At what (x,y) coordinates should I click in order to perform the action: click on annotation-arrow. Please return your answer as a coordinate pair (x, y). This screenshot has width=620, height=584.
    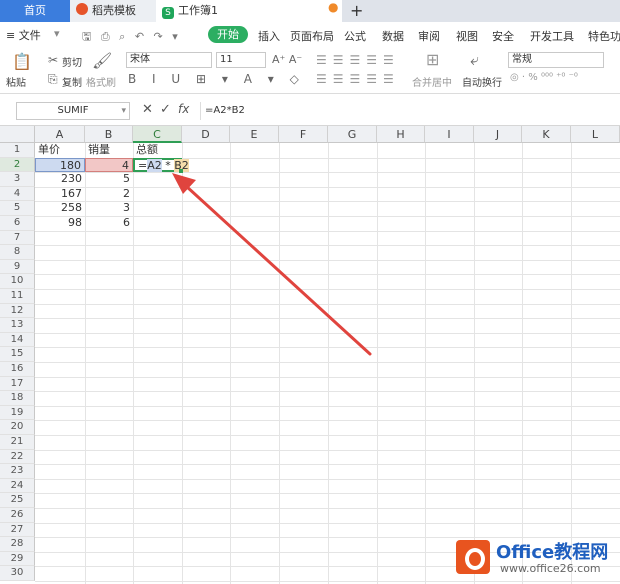
    Looking at the image, I should click on (272, 264).